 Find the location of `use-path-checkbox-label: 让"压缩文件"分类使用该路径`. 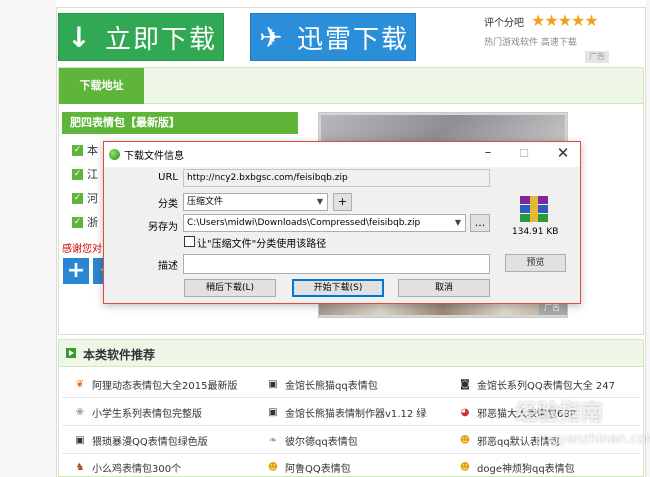

use-path-checkbox-label: 让"压缩文件"分类使用该路径 is located at coordinates (262, 244).